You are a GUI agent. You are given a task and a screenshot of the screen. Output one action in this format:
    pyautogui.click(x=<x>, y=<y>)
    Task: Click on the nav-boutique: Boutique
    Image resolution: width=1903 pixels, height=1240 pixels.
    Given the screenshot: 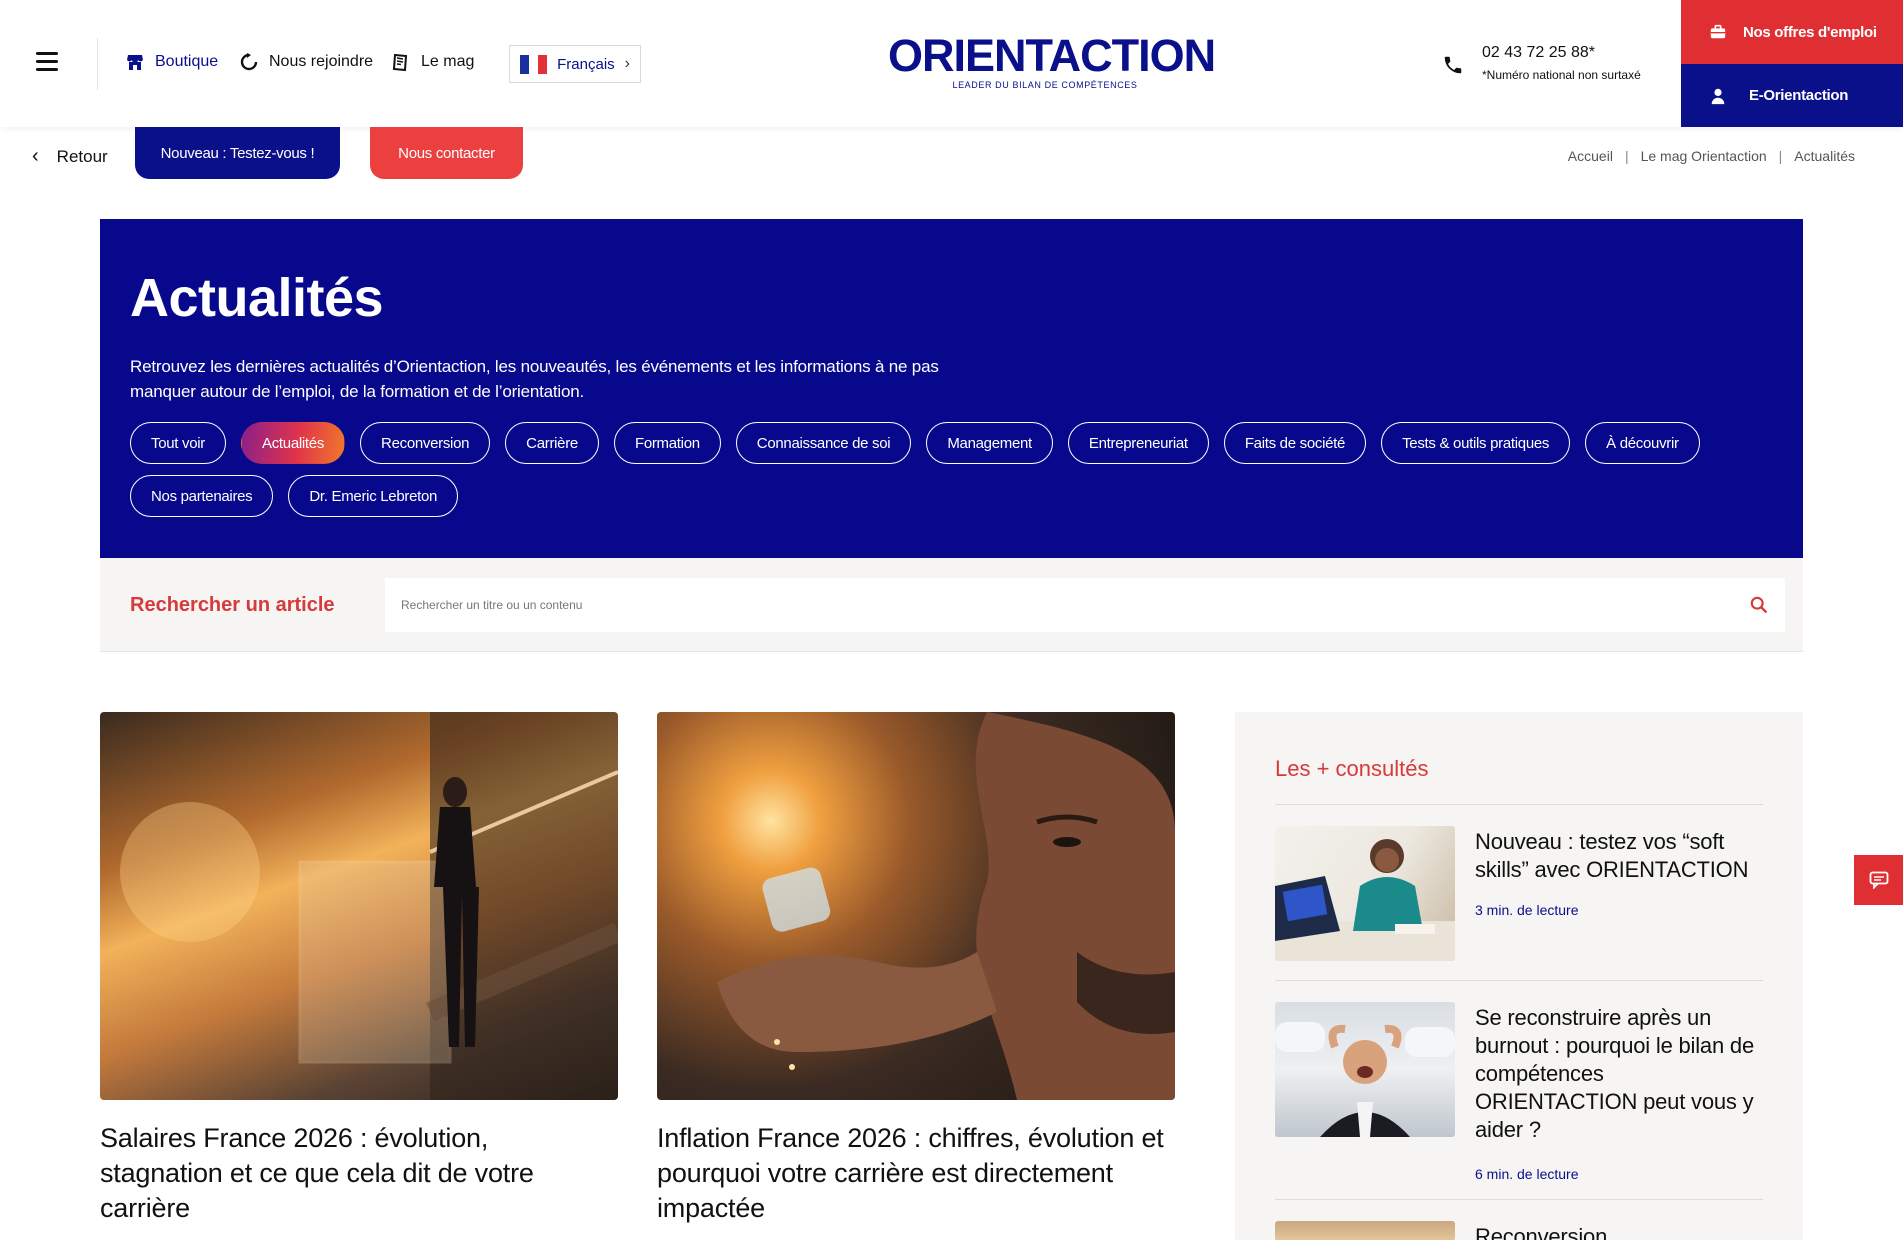 What is the action you would take?
    pyautogui.click(x=171, y=62)
    